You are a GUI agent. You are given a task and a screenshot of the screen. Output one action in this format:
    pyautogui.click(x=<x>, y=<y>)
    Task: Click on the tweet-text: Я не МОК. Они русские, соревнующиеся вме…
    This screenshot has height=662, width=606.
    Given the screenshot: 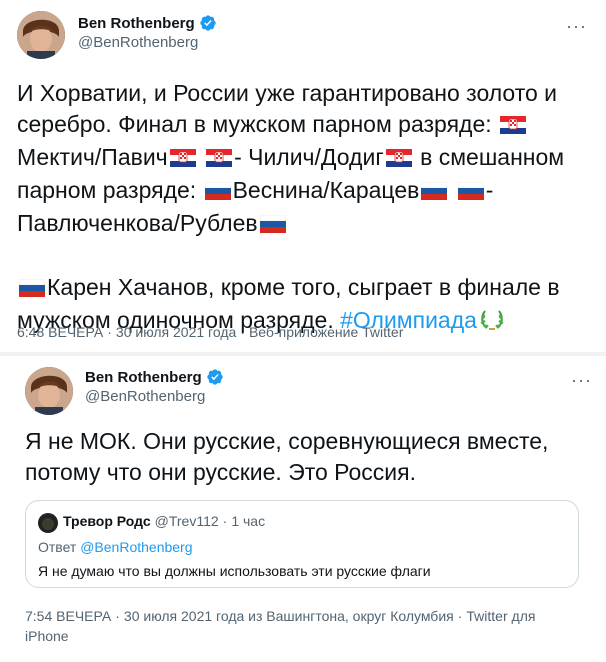 What is the action you would take?
    pyautogui.click(x=287, y=456)
    